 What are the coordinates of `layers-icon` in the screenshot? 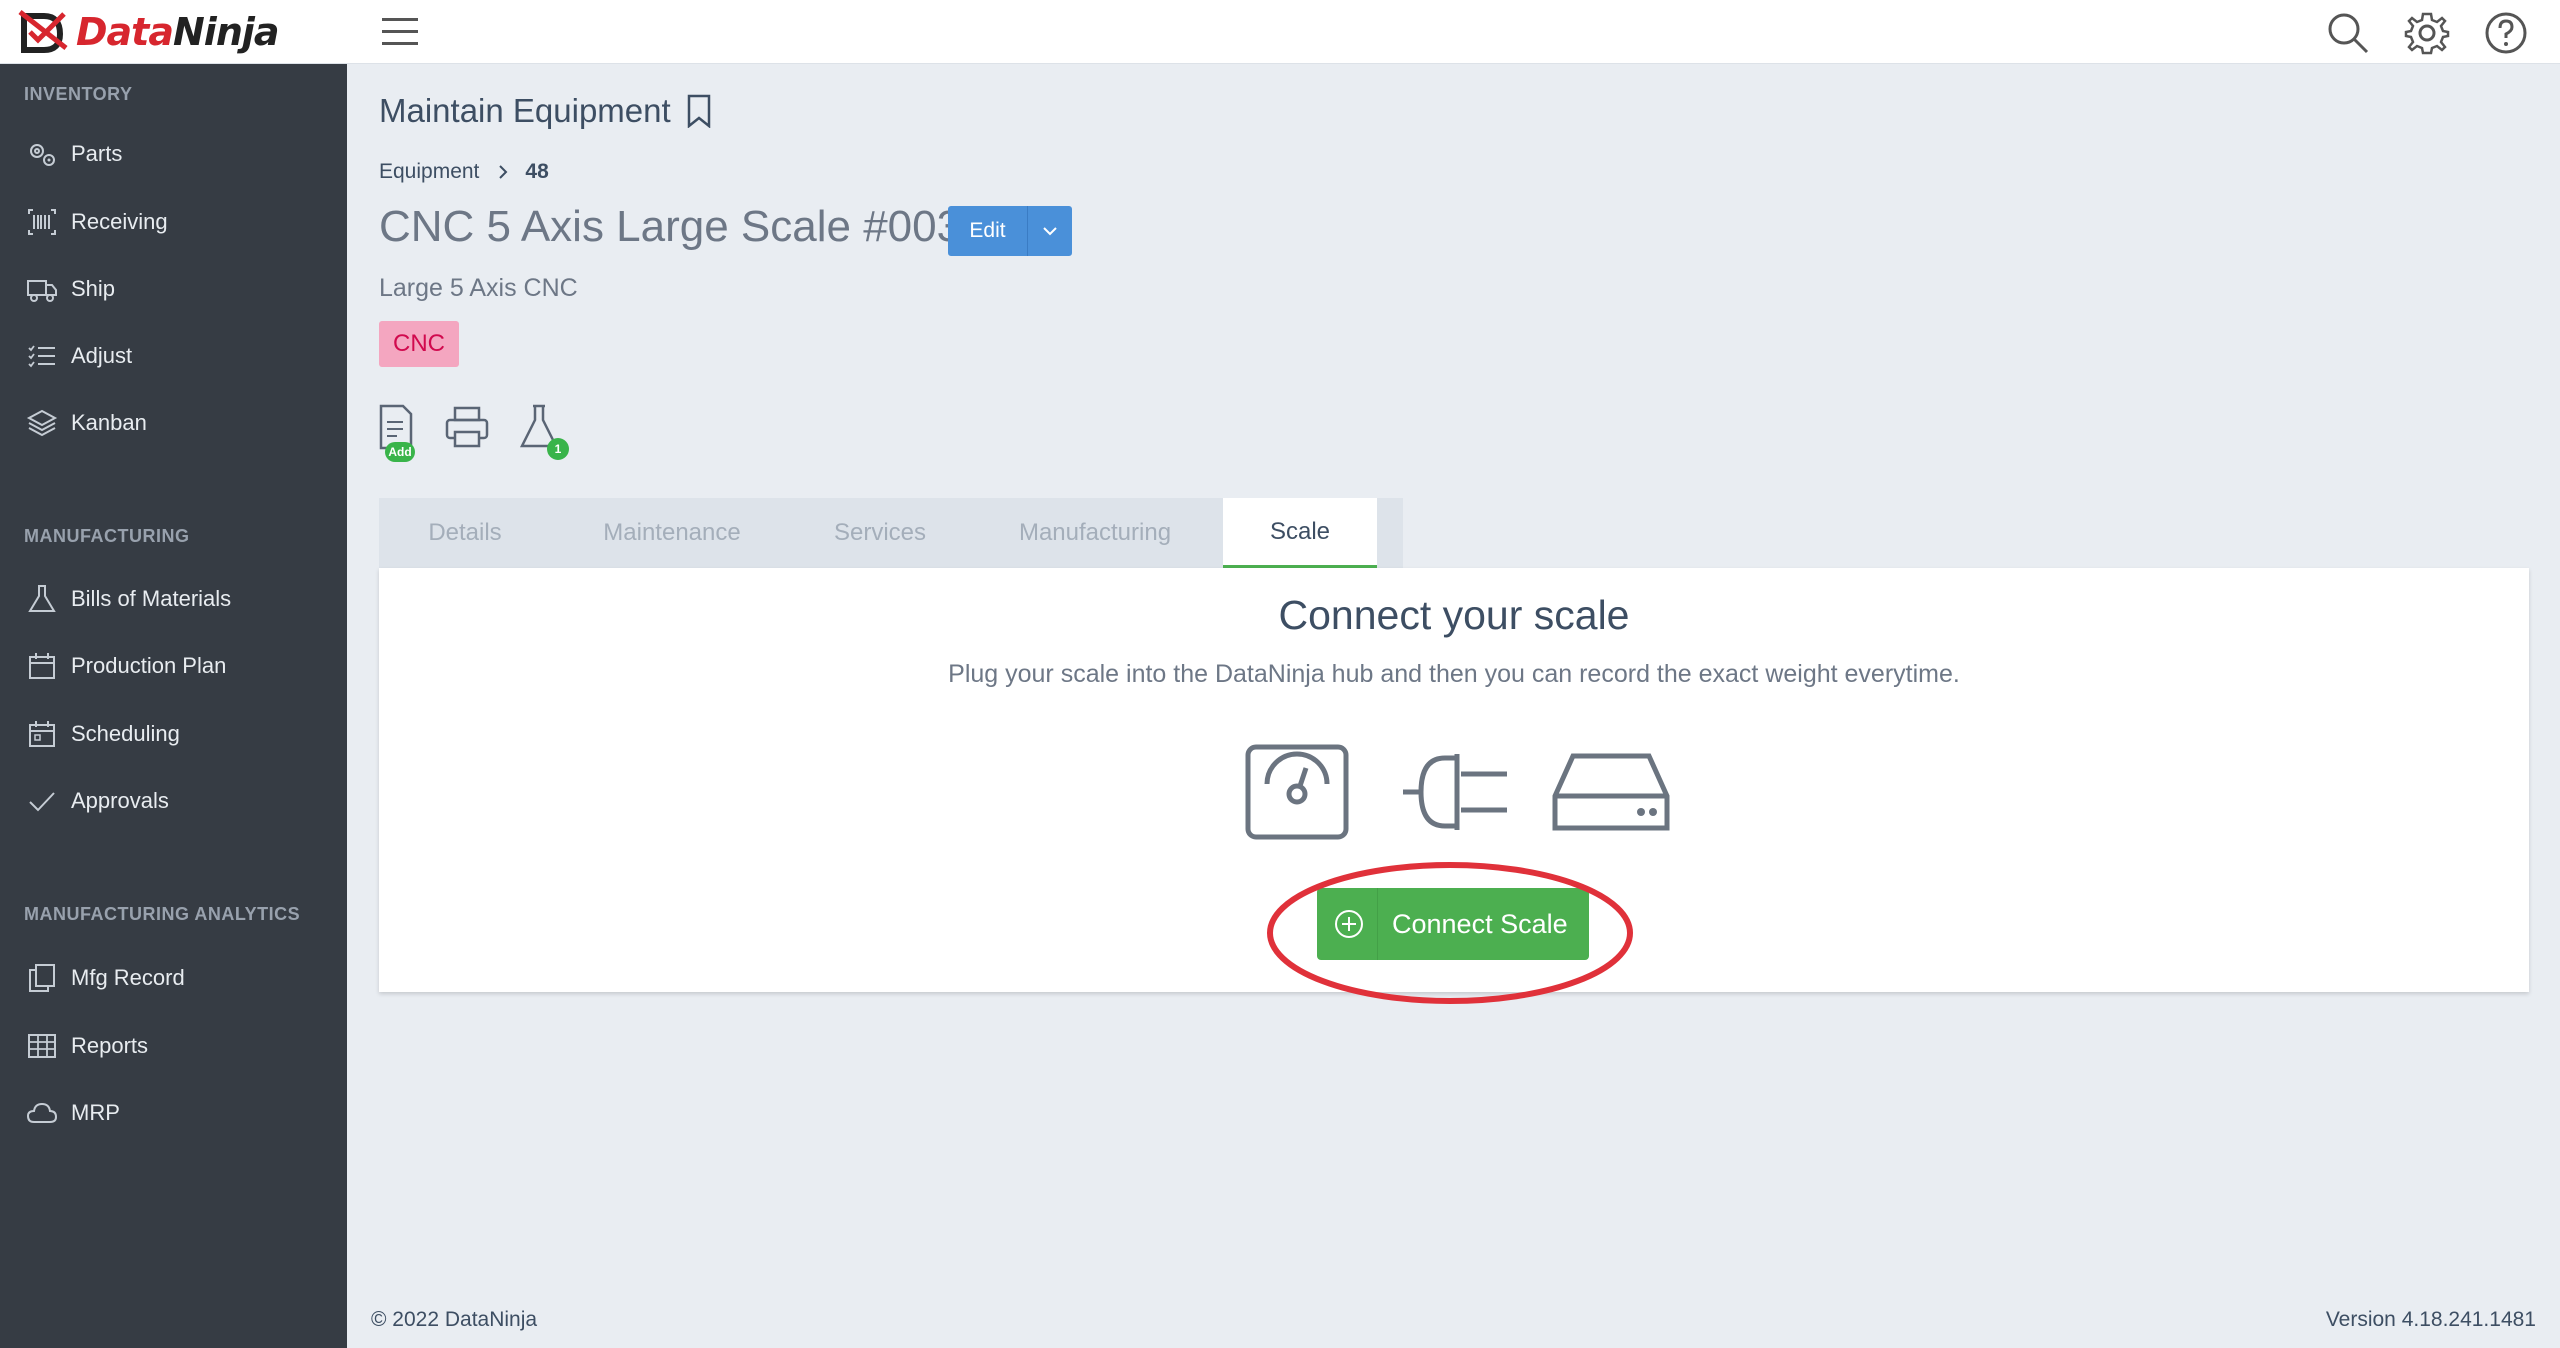 It's located at (42, 423).